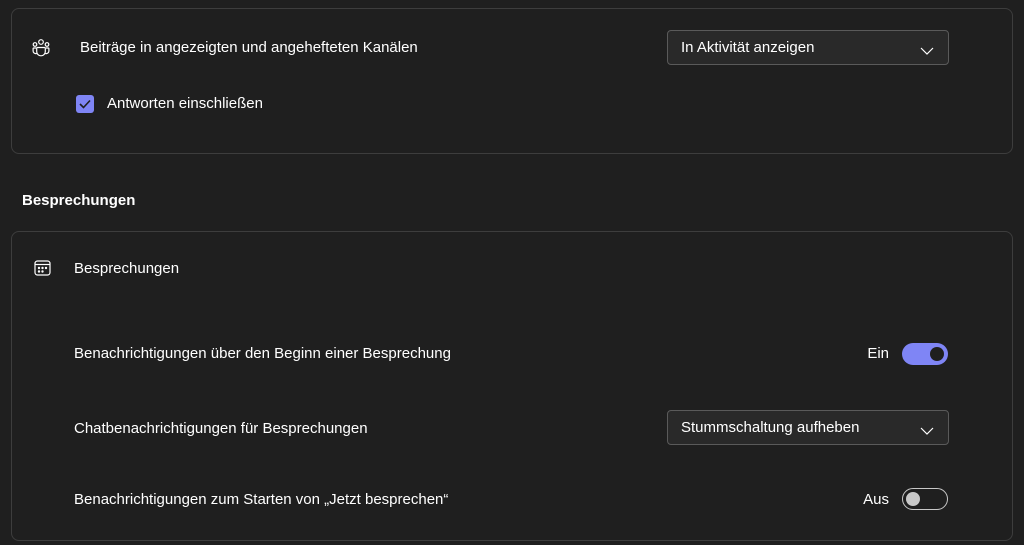 Image resolution: width=1024 pixels, height=545 pixels. What do you see at coordinates (42, 268) in the screenshot?
I see `calendar-icon` at bounding box center [42, 268].